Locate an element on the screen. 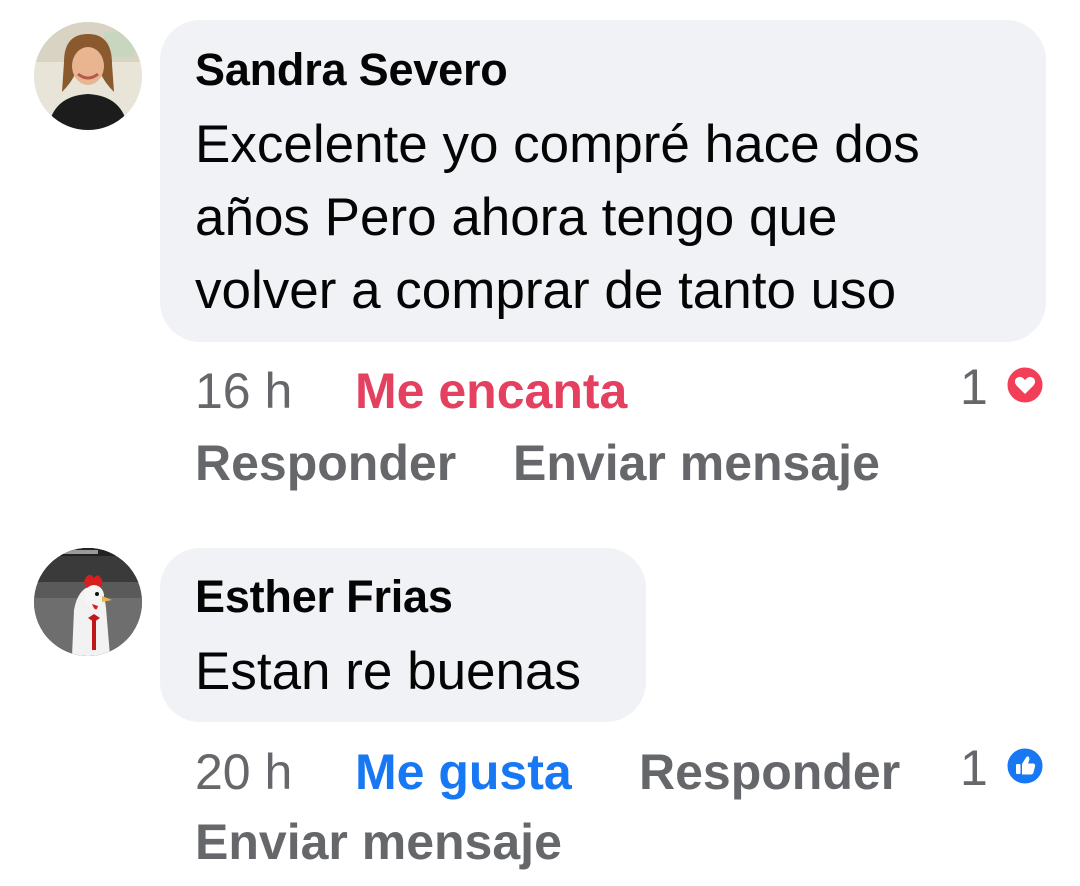 The height and width of the screenshot is (886, 1080). comment-author: Sandra Severo is located at coordinates (351, 70).